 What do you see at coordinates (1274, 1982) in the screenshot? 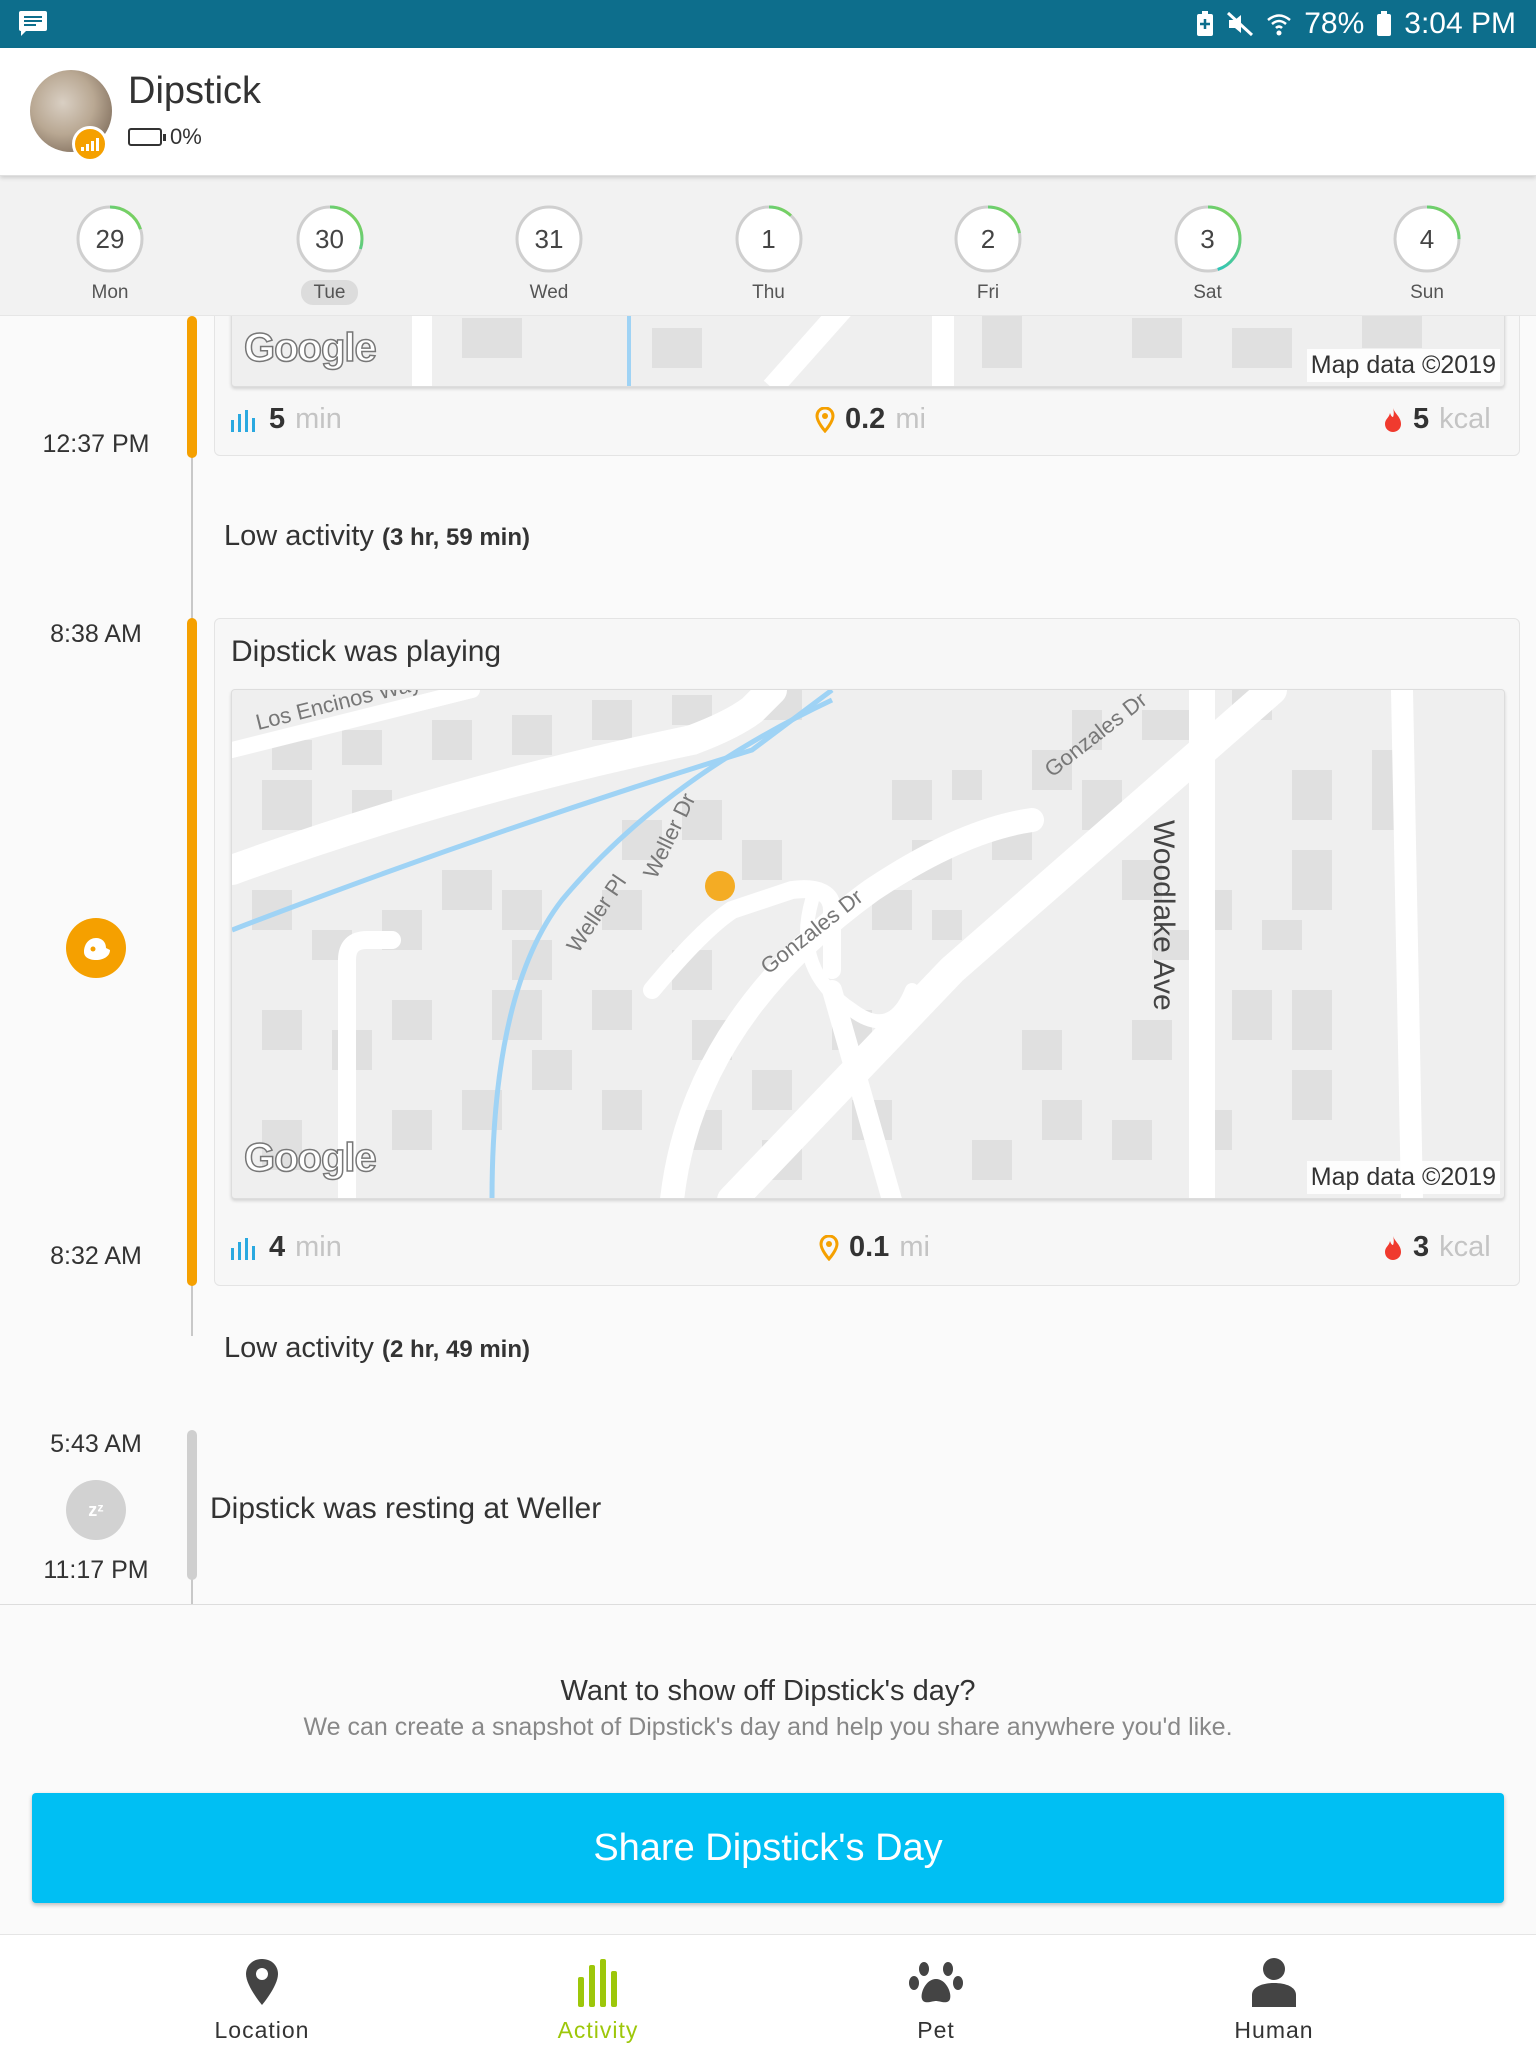
I see `person-icon` at bounding box center [1274, 1982].